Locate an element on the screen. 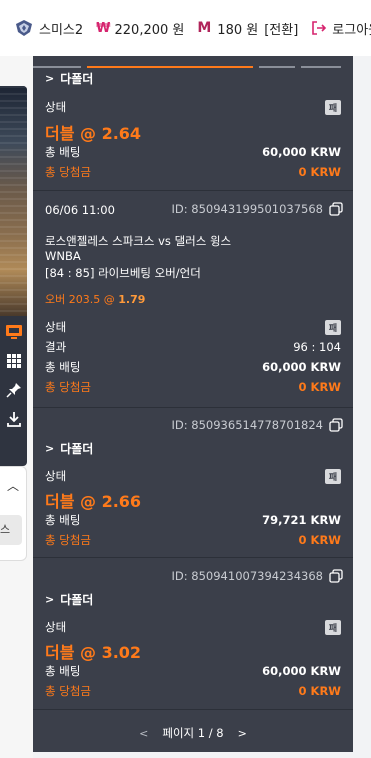  ticket-id: ID: 850936514778701824 is located at coordinates (257, 425).